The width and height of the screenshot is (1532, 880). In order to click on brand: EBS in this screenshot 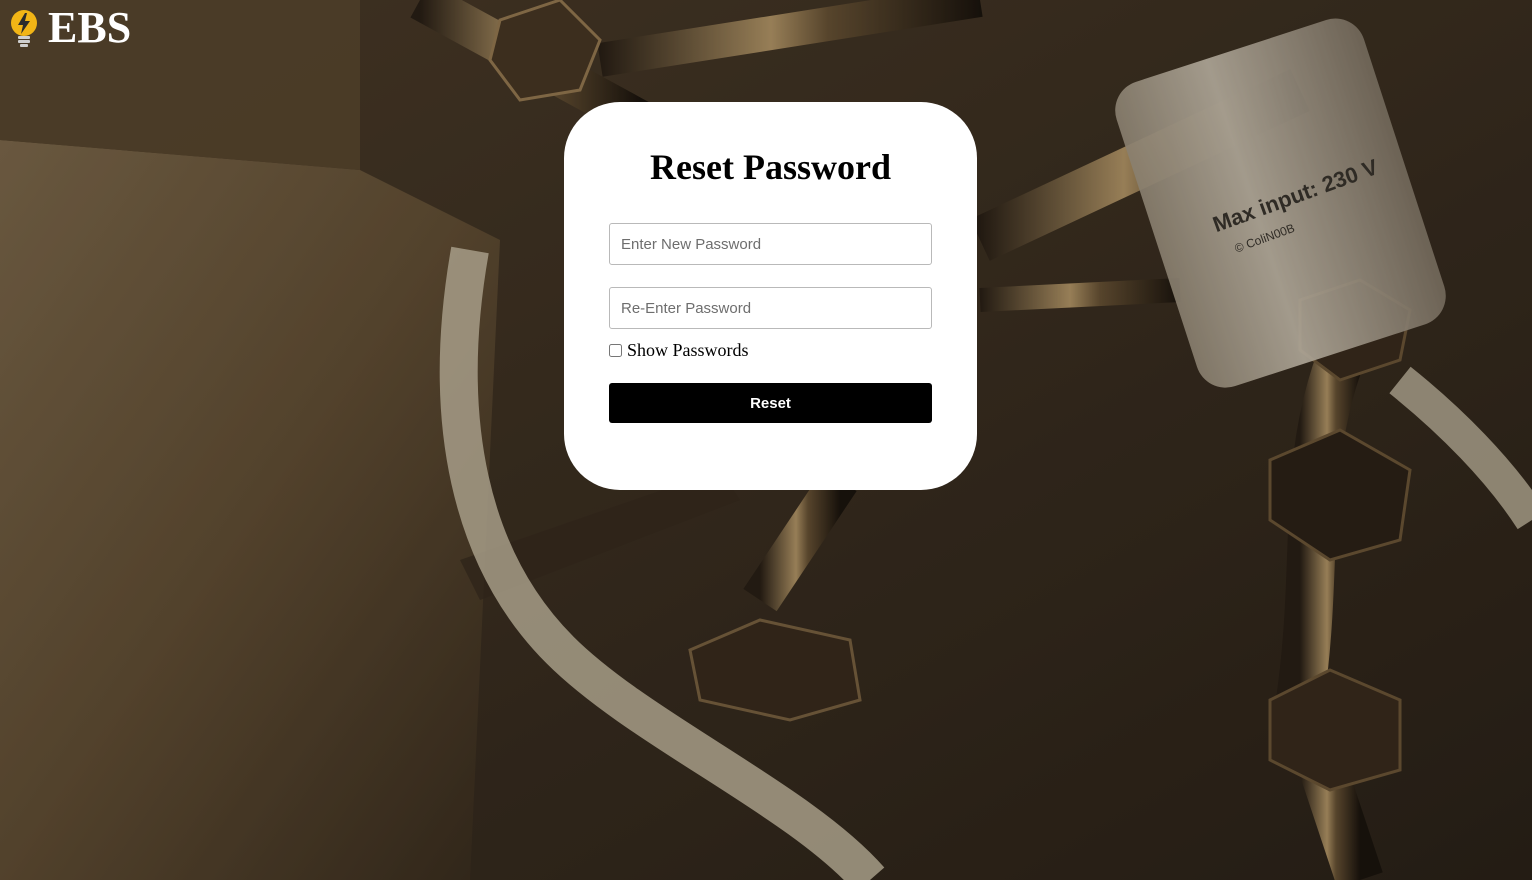, I will do `click(69, 28)`.